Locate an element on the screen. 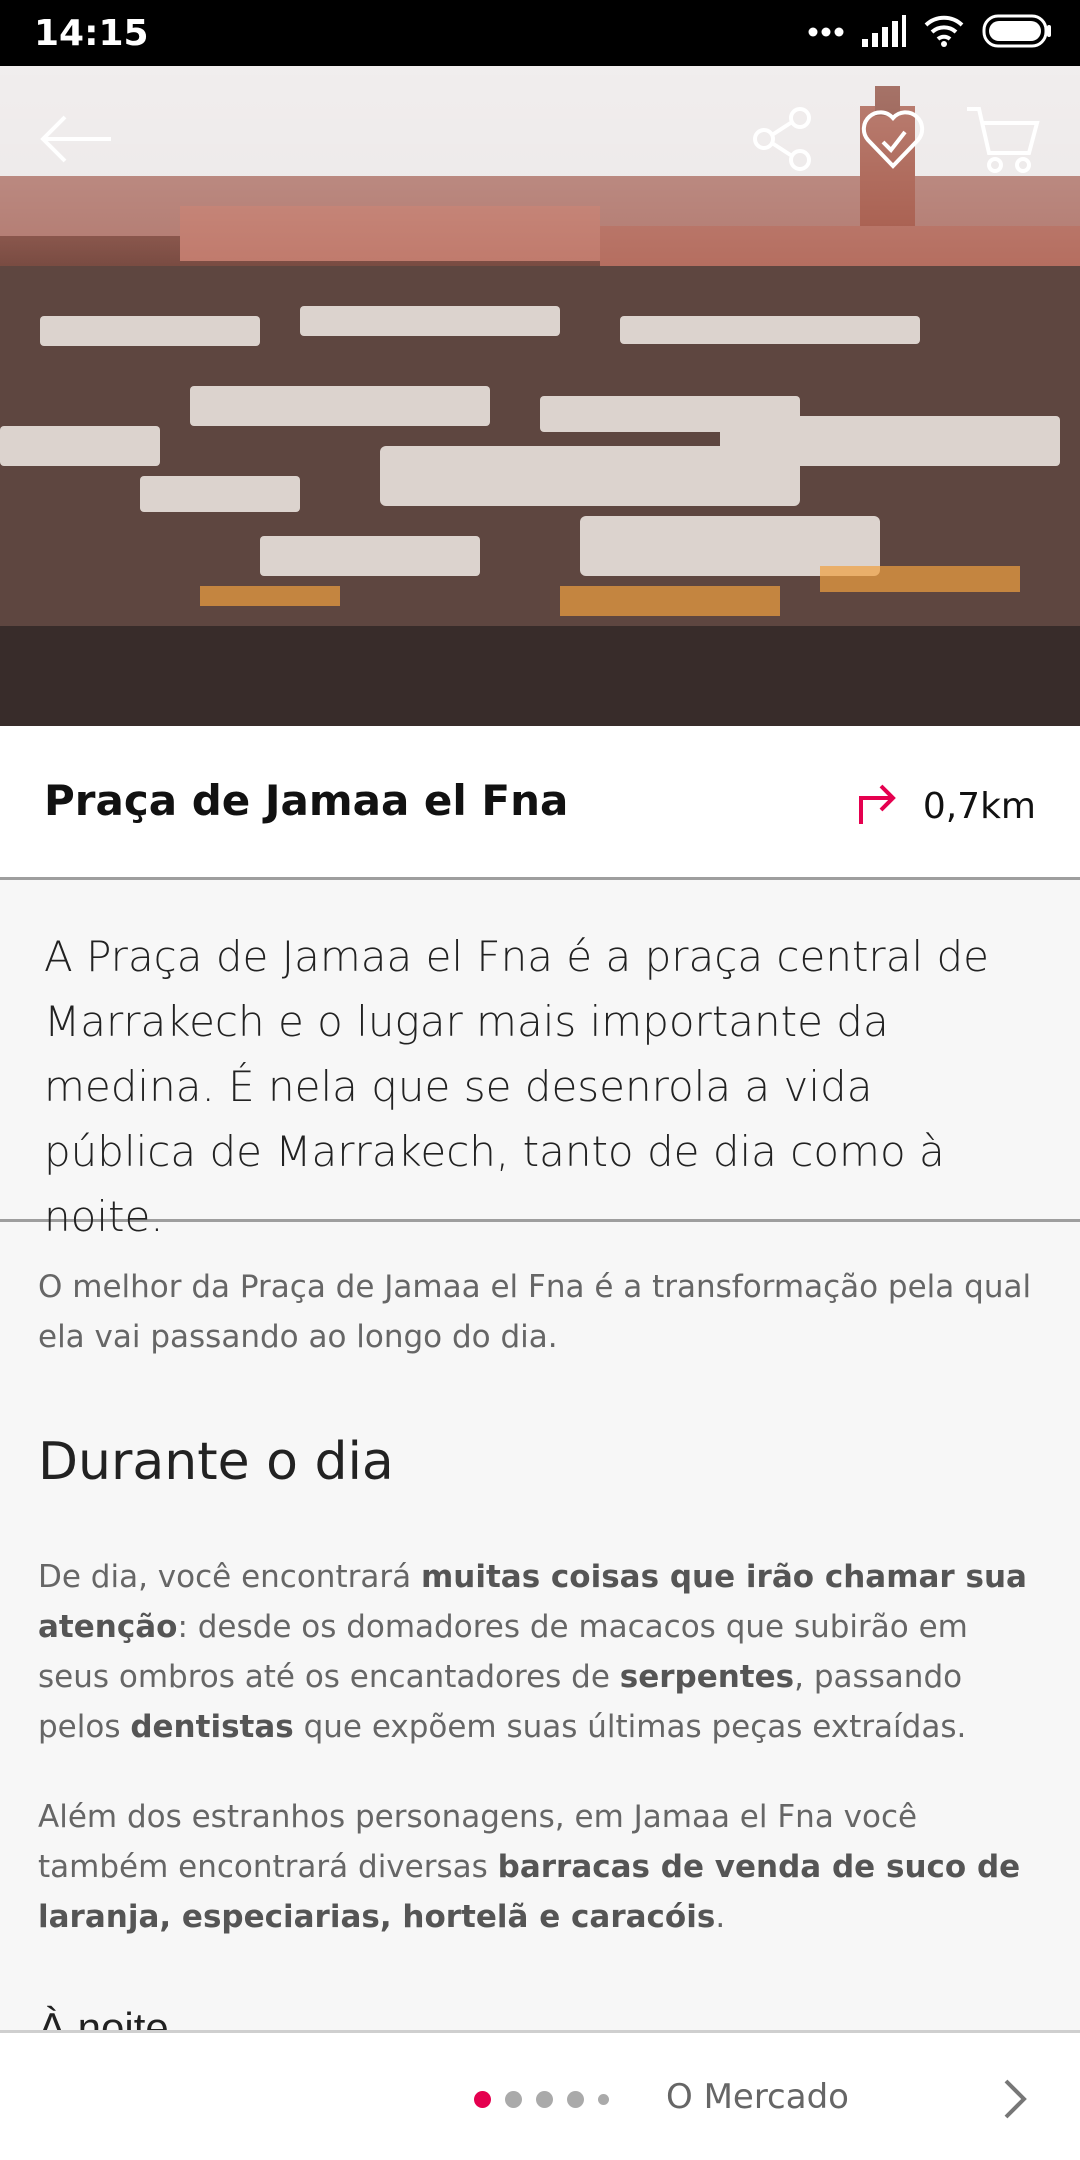 The width and height of the screenshot is (1080, 2160). page-indicator is located at coordinates (541, 2099).